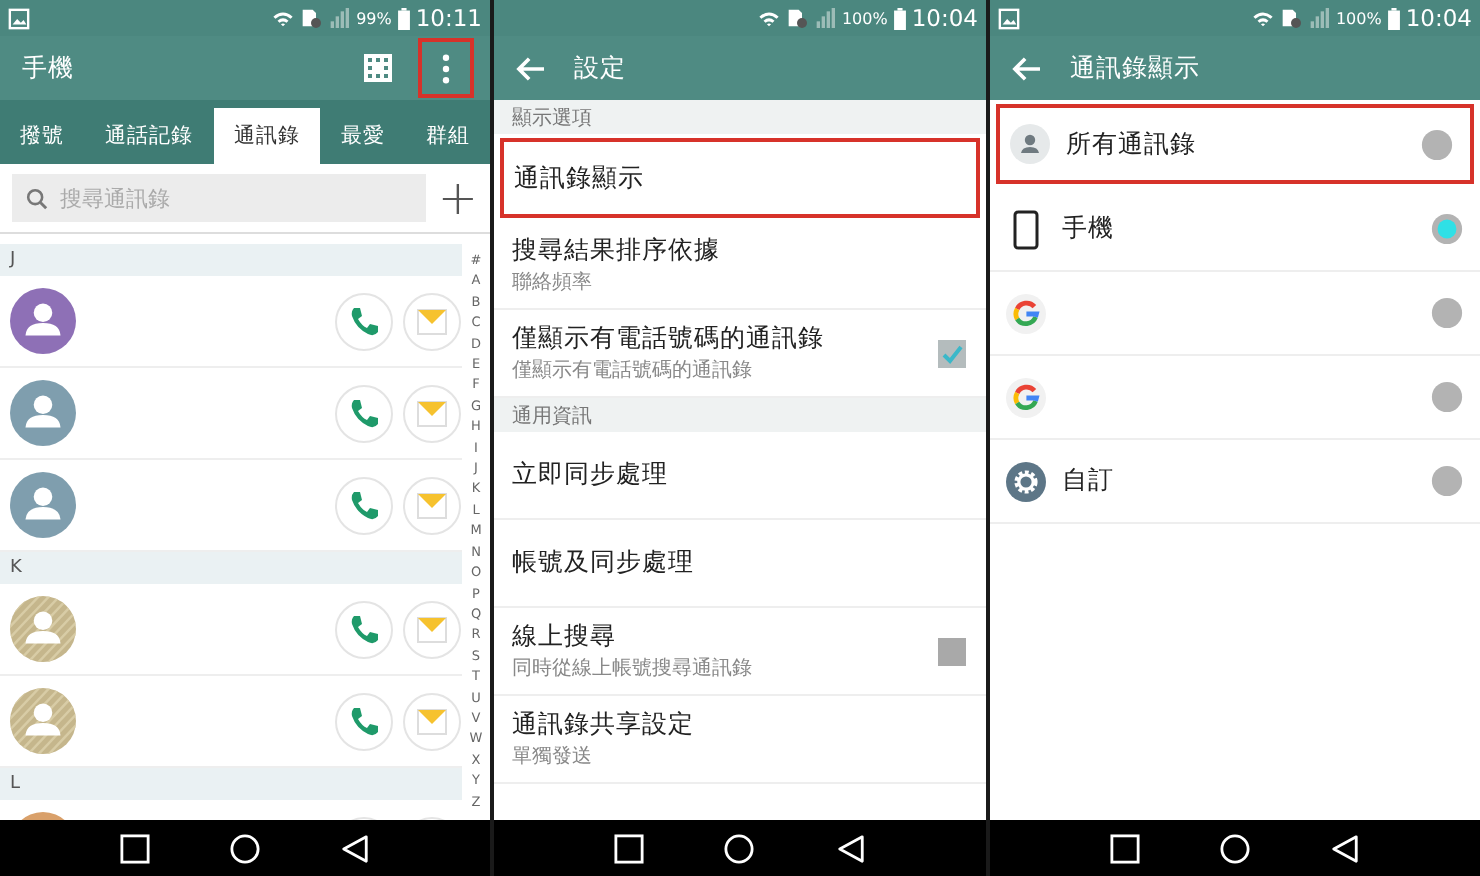 This screenshot has height=876, width=1480. I want to click on screen-title: 通訊錄顯示, so click(1135, 68).